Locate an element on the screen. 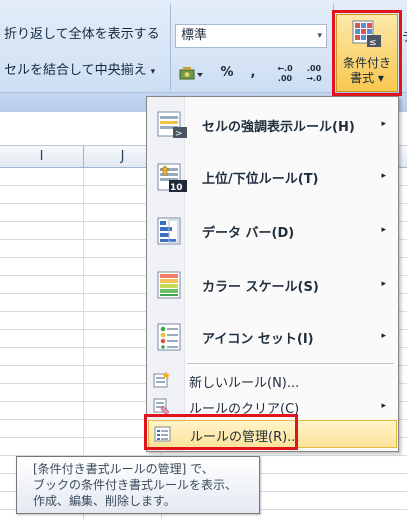  color-scales-icon is located at coordinates (173, 287).